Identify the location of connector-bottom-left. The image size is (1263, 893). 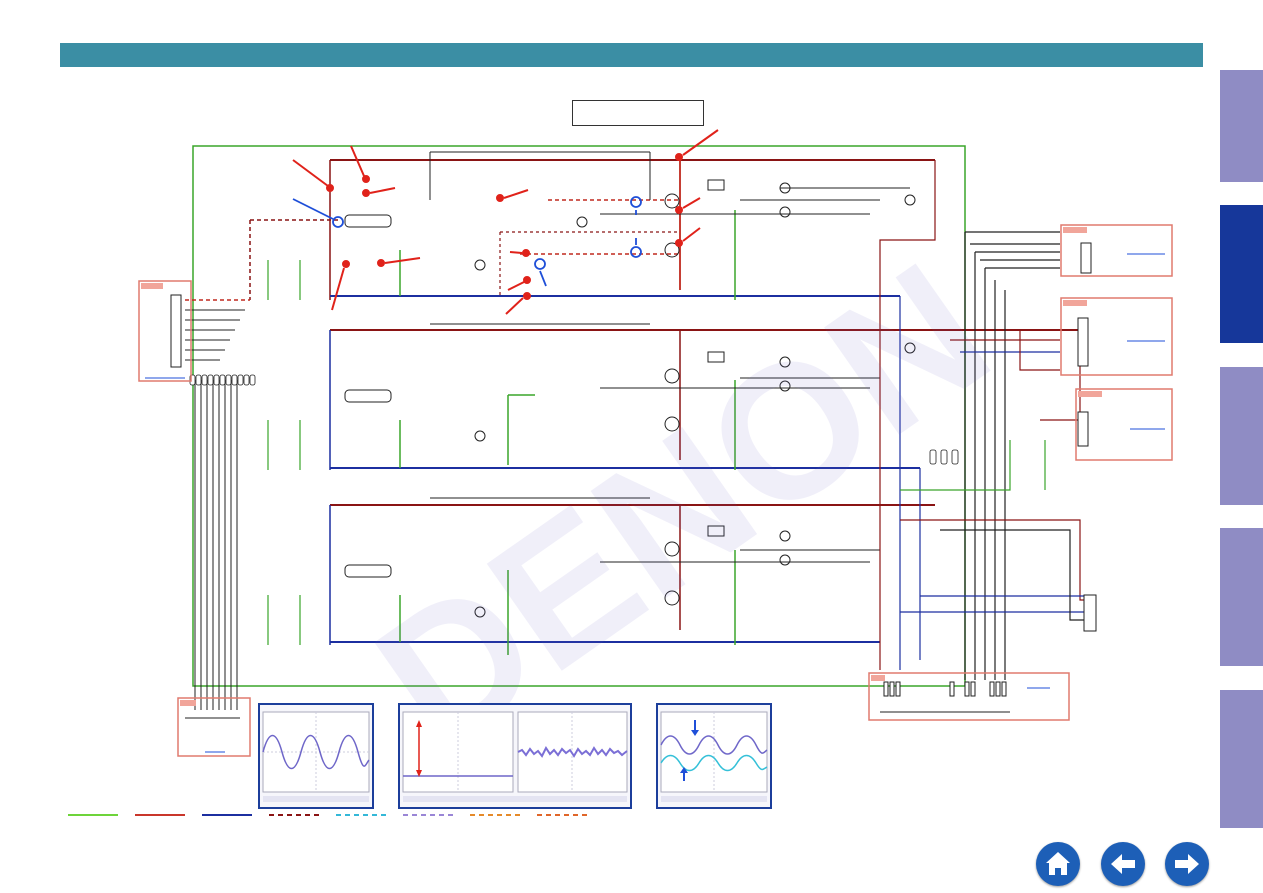
(214, 727).